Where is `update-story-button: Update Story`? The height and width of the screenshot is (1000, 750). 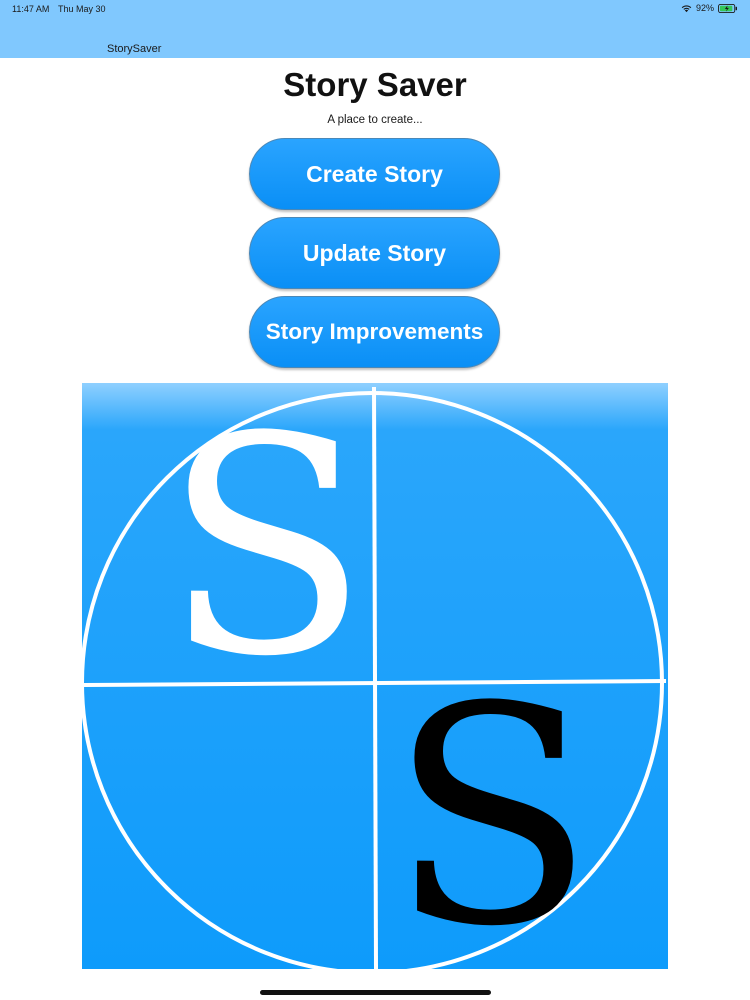
update-story-button: Update Story is located at coordinates (374, 253).